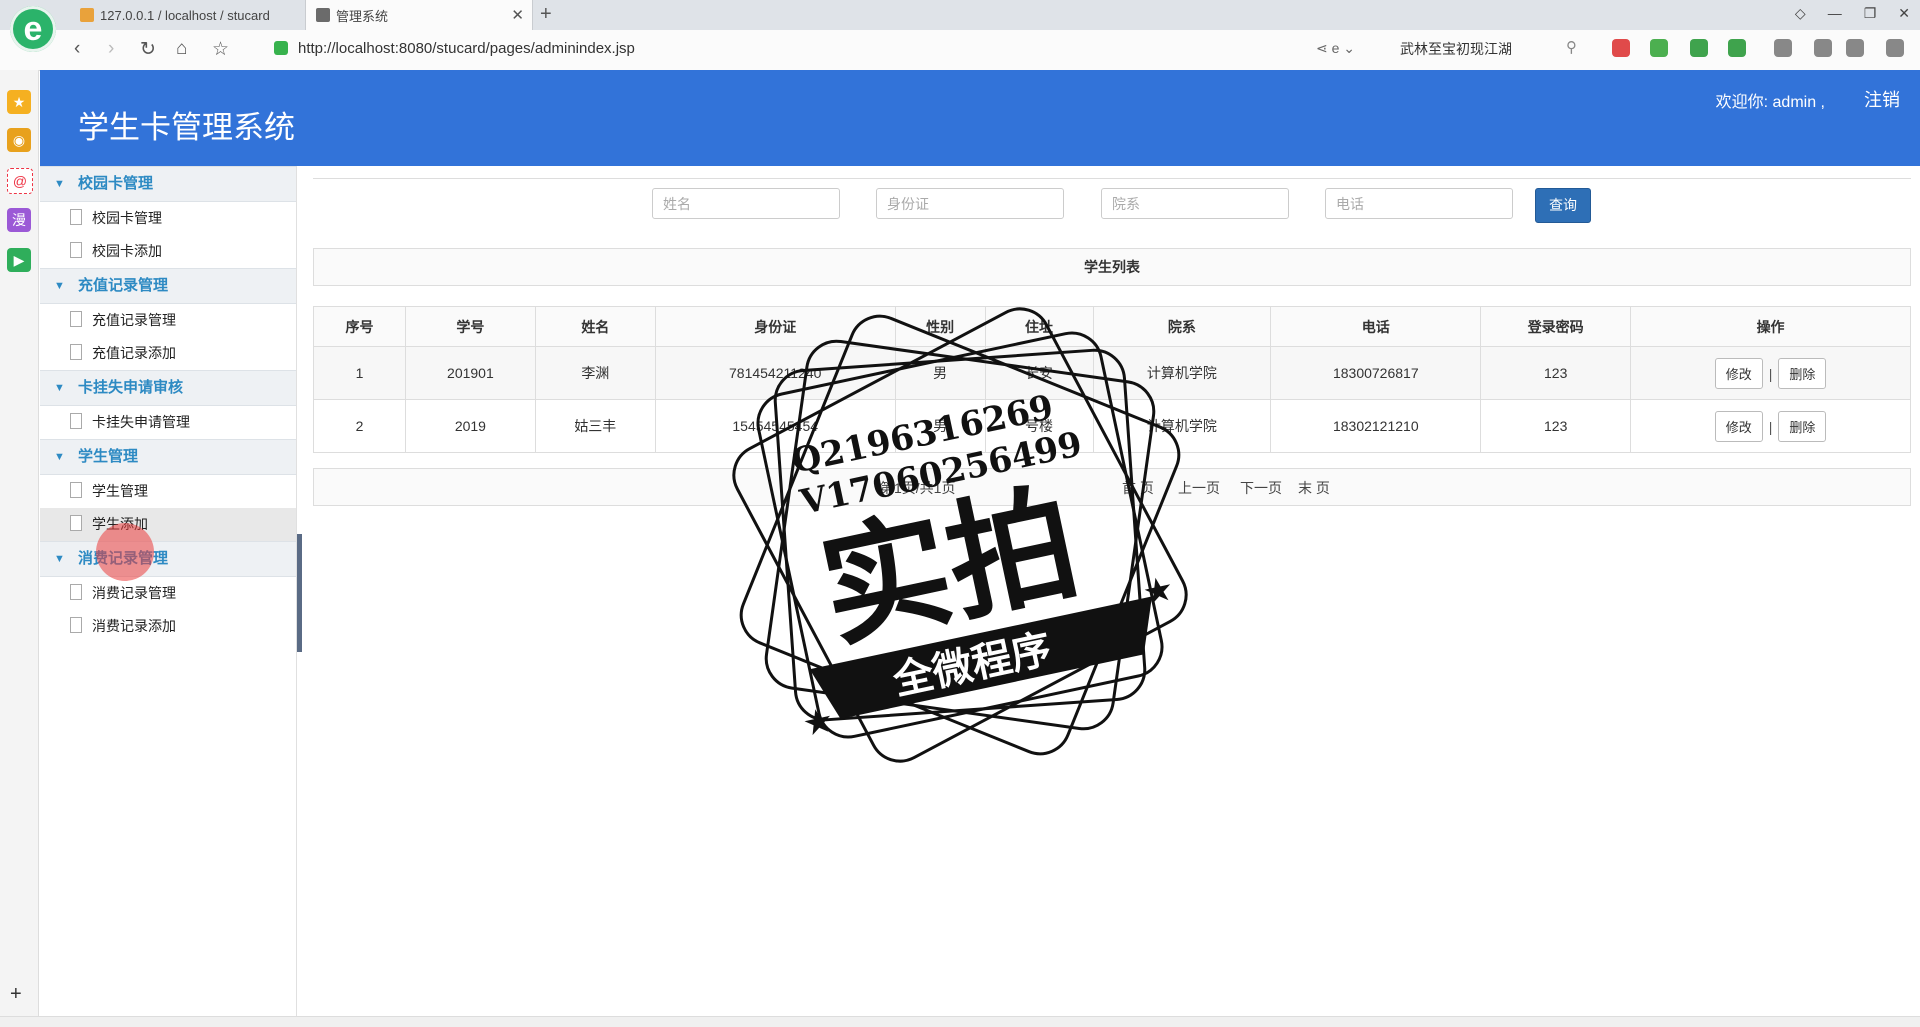 The image size is (1920, 1027). What do you see at coordinates (1158, 591) in the screenshot?
I see `star-icon: ★` at bounding box center [1158, 591].